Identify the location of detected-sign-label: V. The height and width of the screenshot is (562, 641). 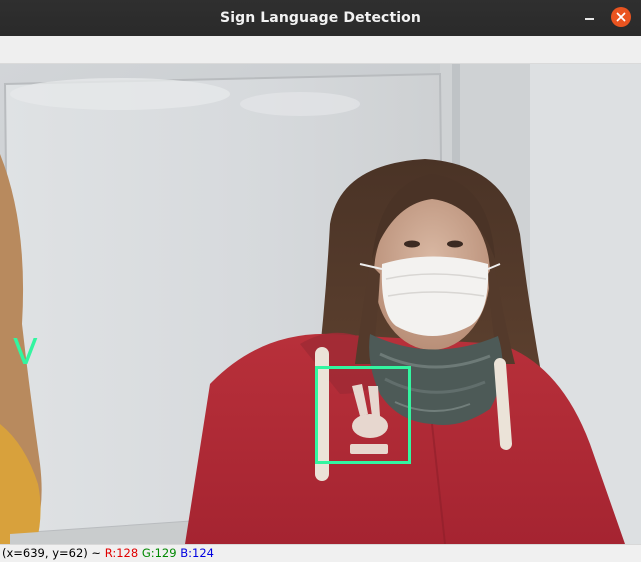
(25, 352).